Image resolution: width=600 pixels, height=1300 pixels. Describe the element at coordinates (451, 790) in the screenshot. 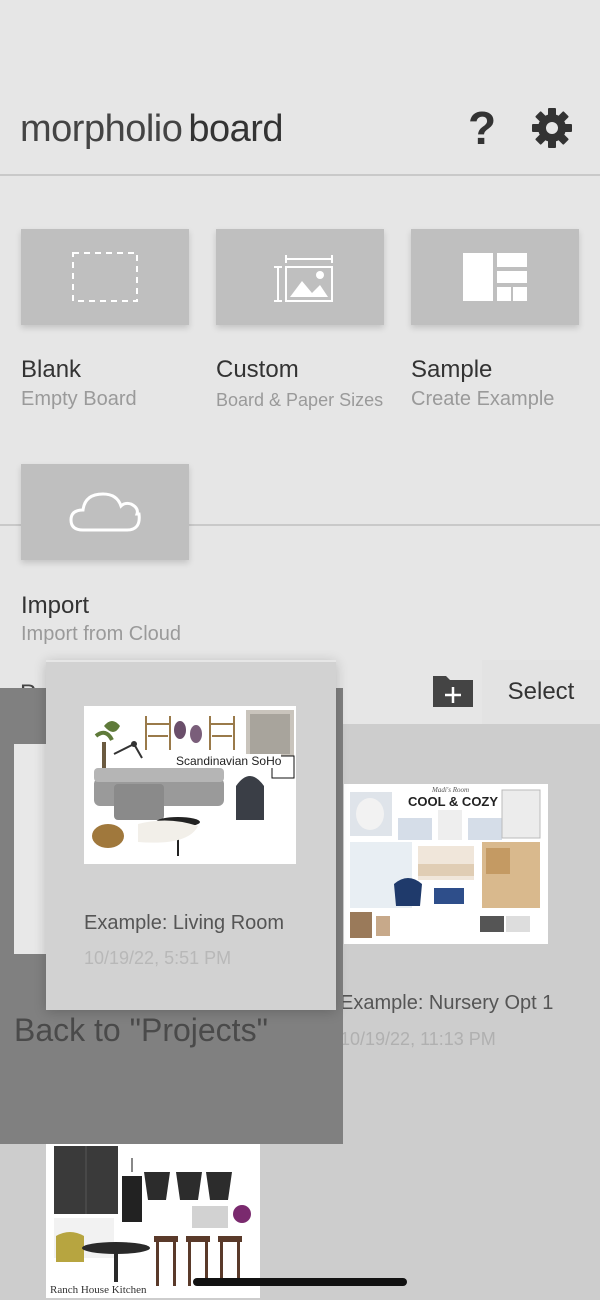

I see `nursery-thumb-subtitle: Madi's Room` at that location.